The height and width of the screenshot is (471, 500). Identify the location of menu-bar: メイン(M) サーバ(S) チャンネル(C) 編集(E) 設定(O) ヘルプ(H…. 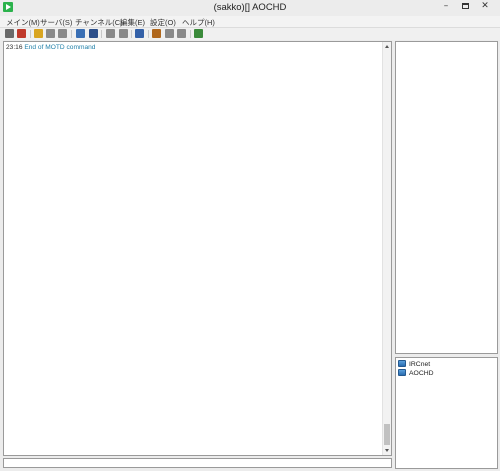
(250, 22).